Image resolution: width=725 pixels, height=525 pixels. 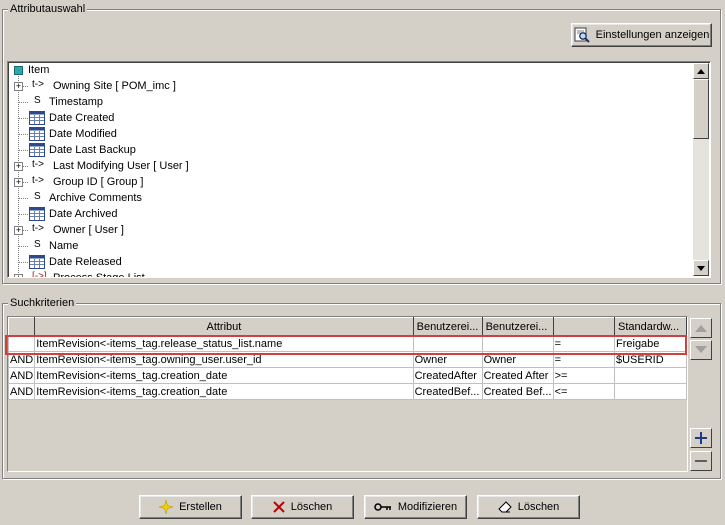 What do you see at coordinates (302, 507) in the screenshot?
I see `delete-button: Löschen` at bounding box center [302, 507].